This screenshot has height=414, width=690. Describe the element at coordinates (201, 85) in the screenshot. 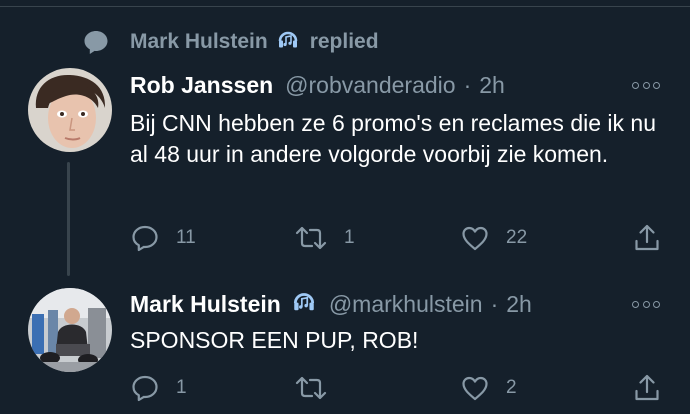

I see `display-name: Rob Janssen` at that location.